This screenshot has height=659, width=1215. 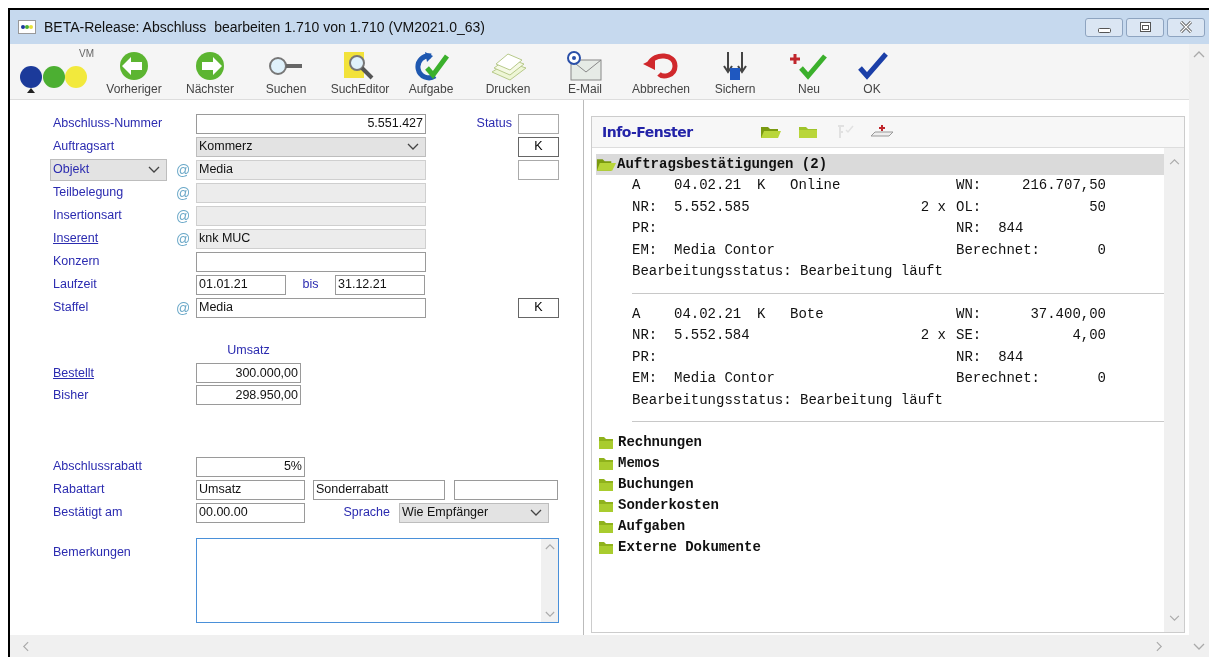 I want to click on text-field: 00.00.00, so click(x=250, y=512).